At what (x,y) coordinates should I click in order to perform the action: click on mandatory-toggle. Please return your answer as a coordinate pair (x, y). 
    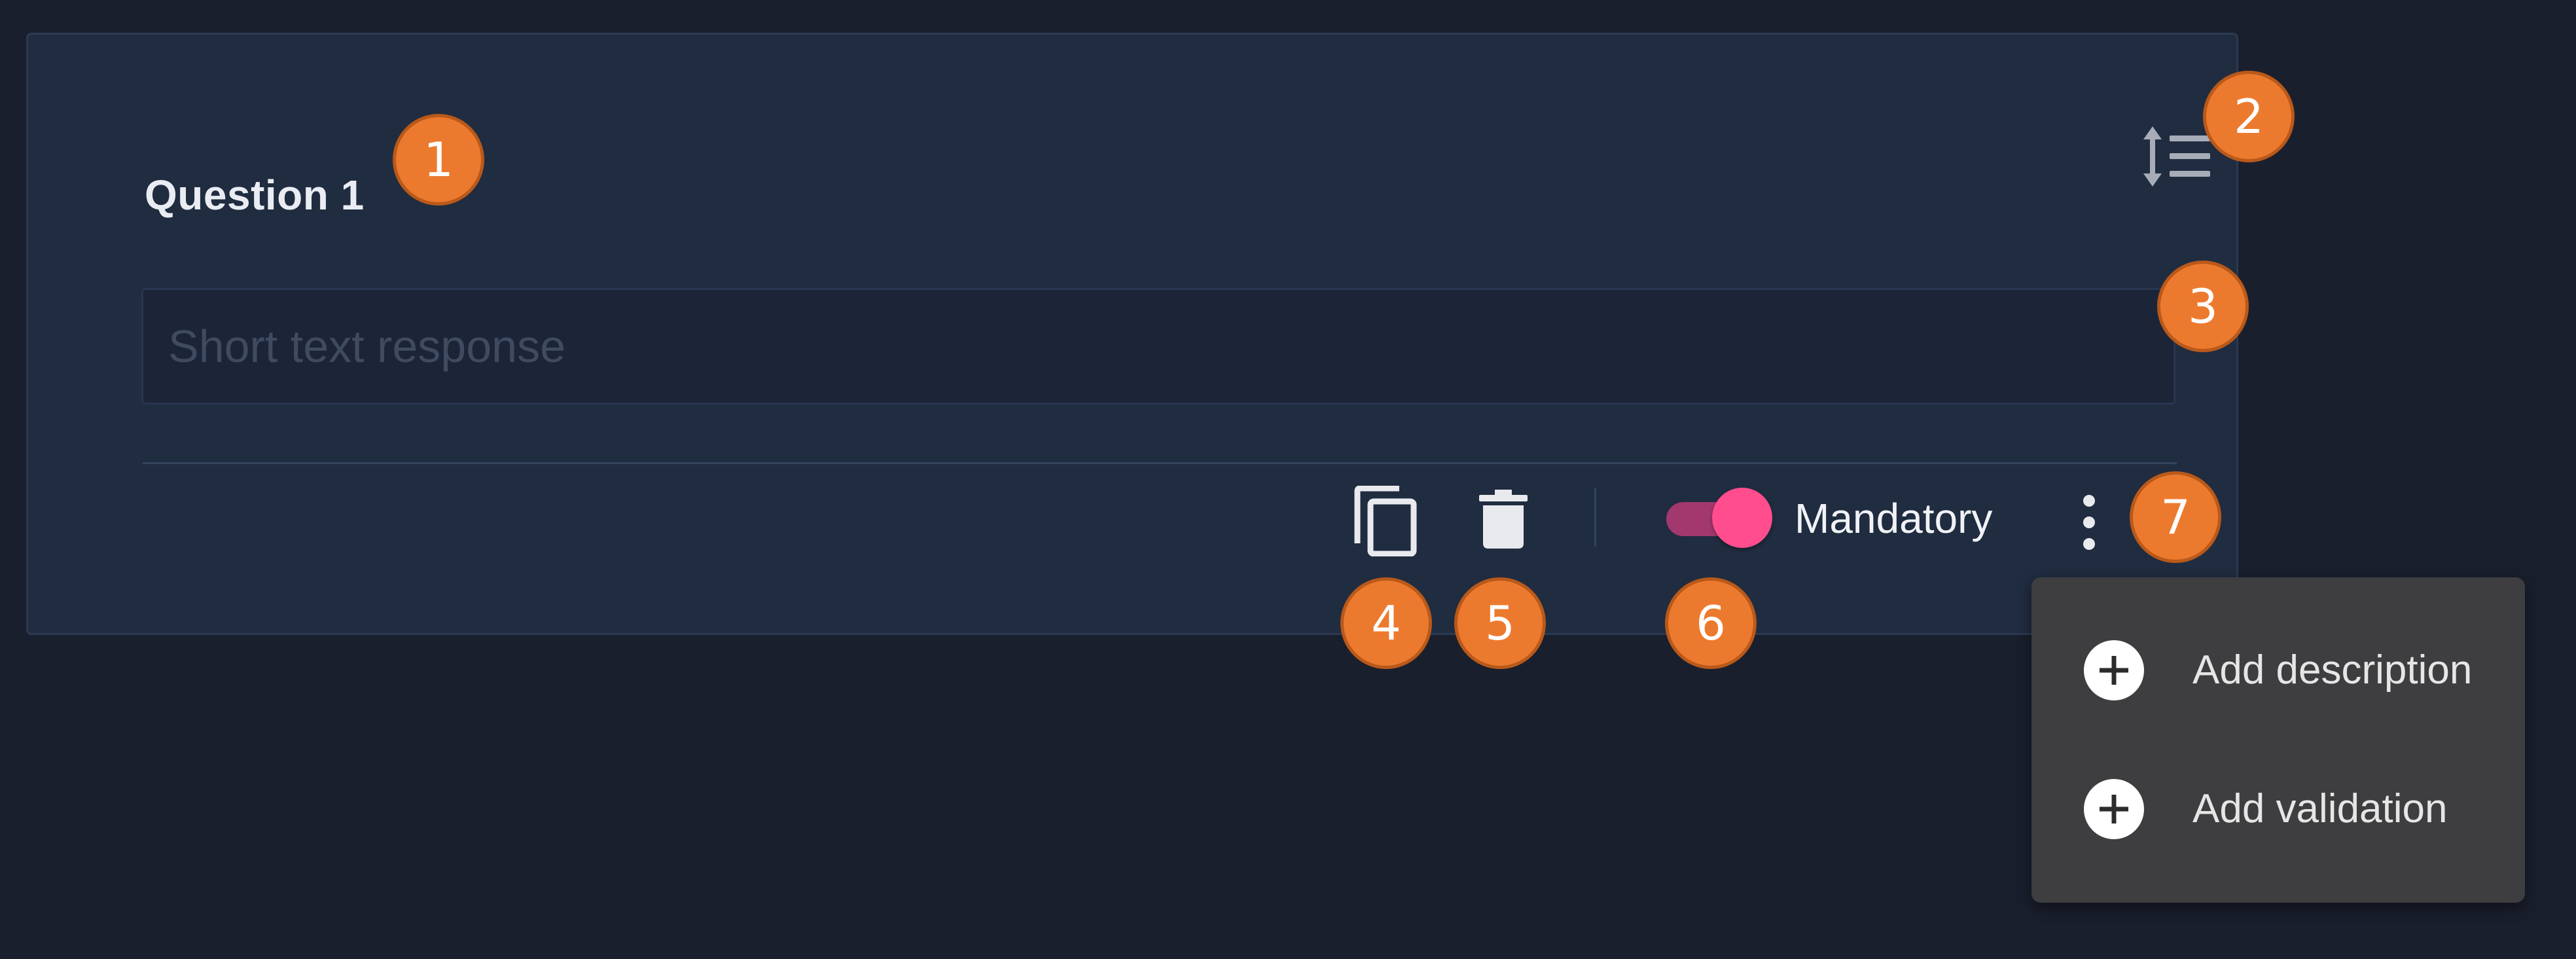
    Looking at the image, I should click on (1720, 518).